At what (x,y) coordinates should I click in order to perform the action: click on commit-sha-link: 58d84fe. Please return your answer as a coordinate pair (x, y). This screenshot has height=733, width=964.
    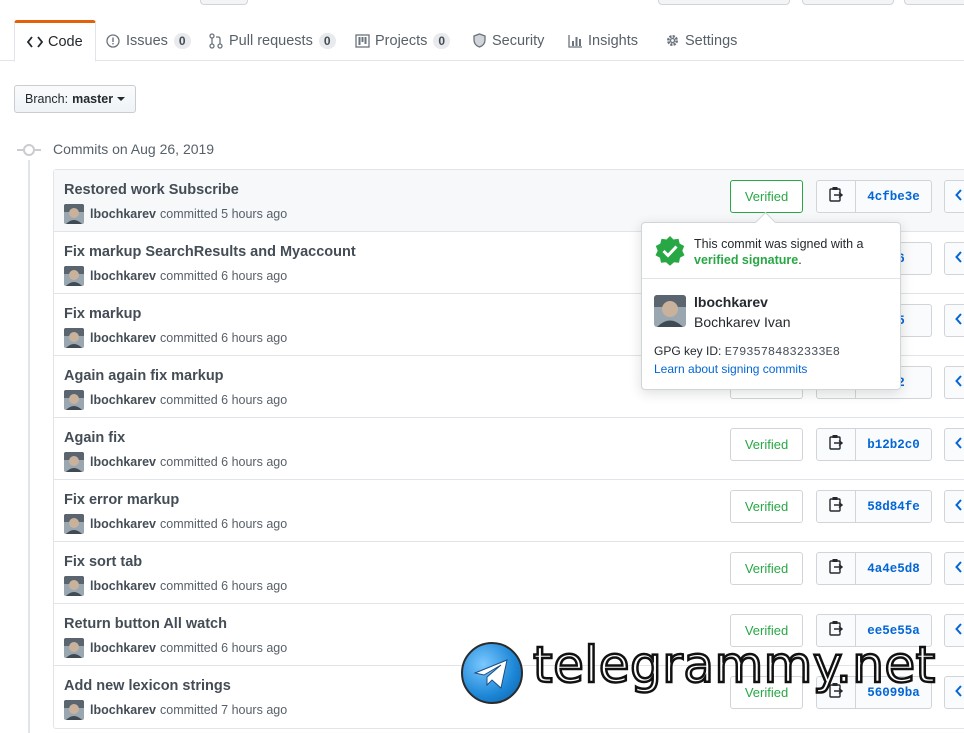
    Looking at the image, I should click on (893, 506).